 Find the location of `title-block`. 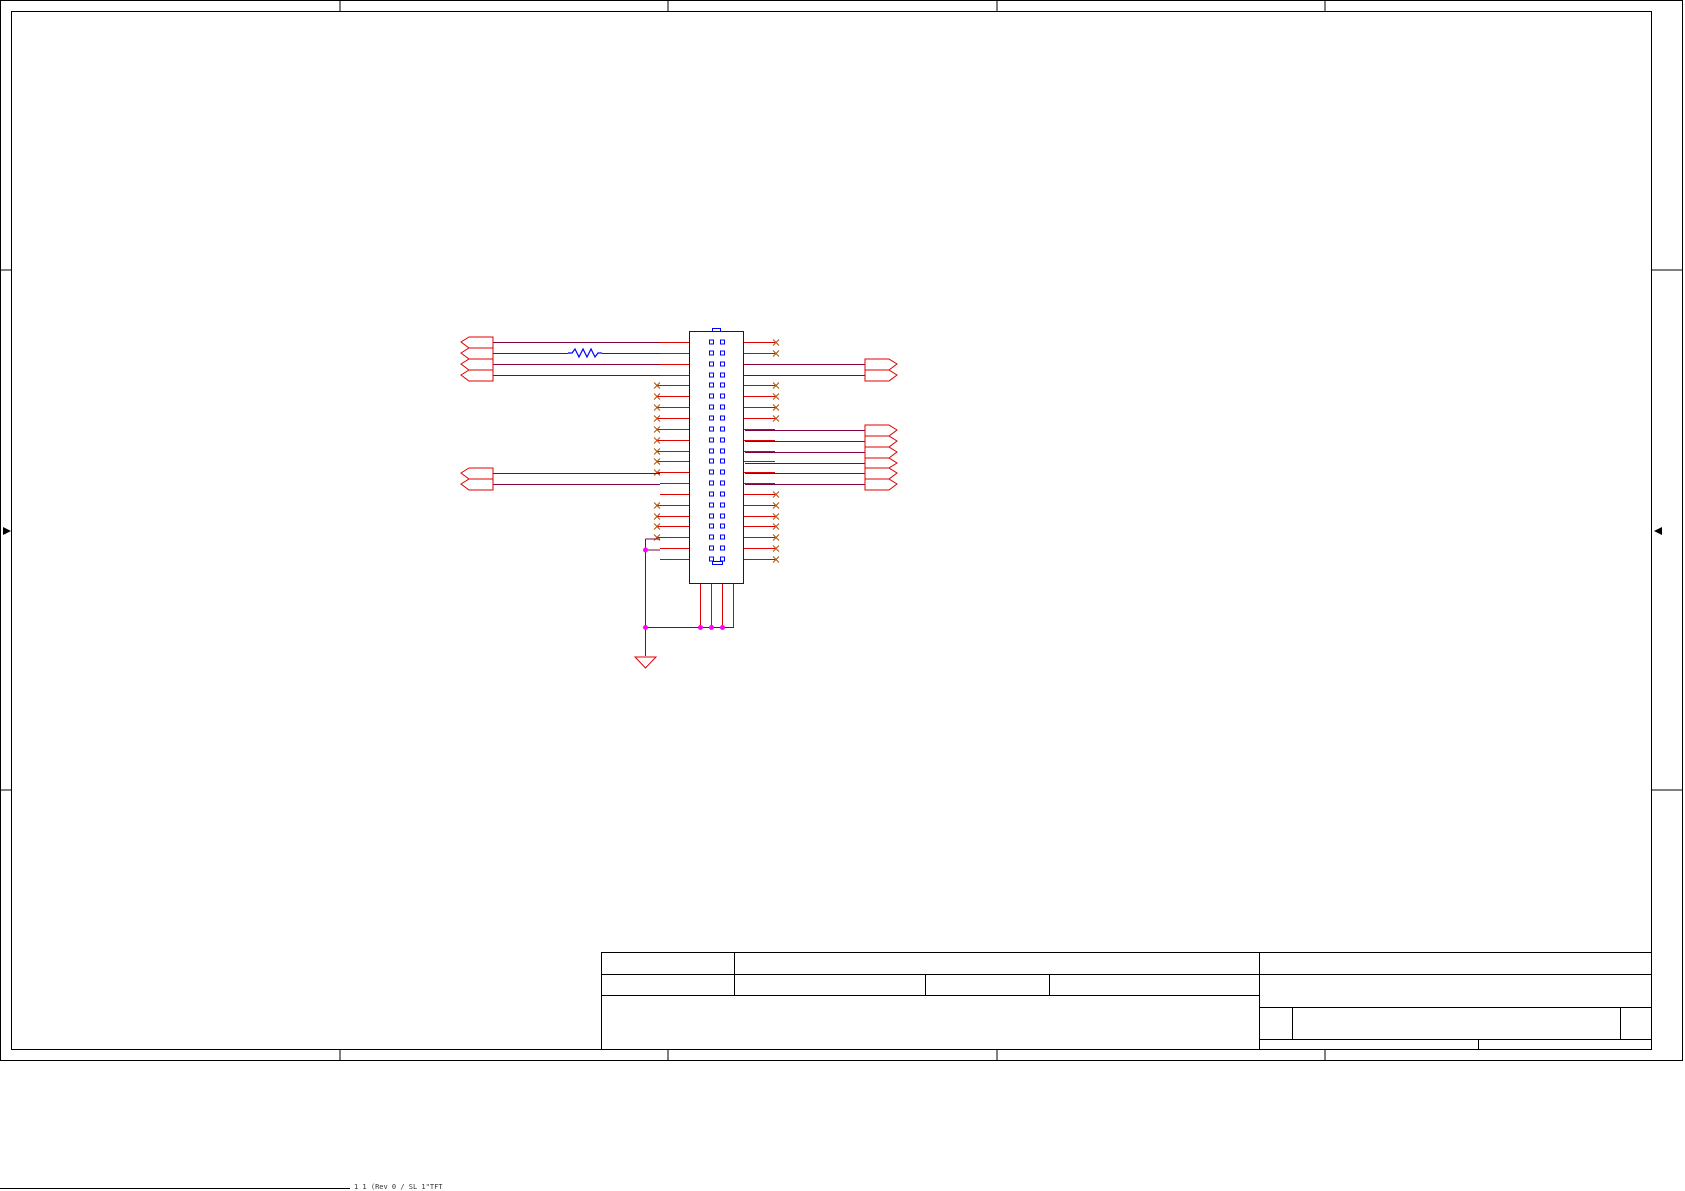

title-block is located at coordinates (1126, 1001).